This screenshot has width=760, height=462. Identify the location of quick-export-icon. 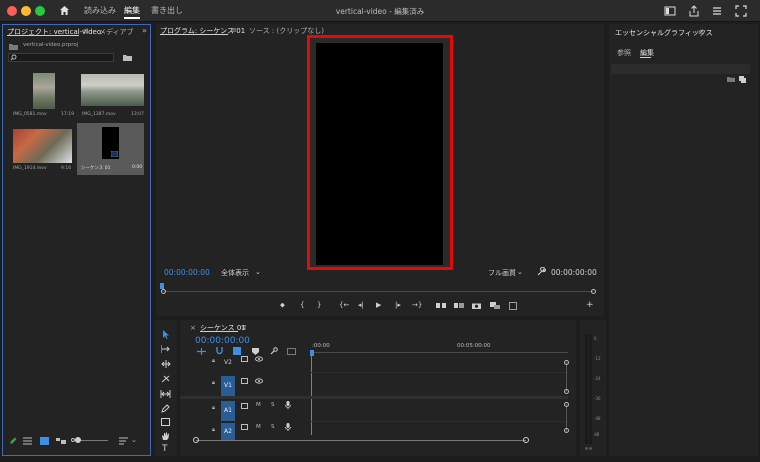
(670, 11).